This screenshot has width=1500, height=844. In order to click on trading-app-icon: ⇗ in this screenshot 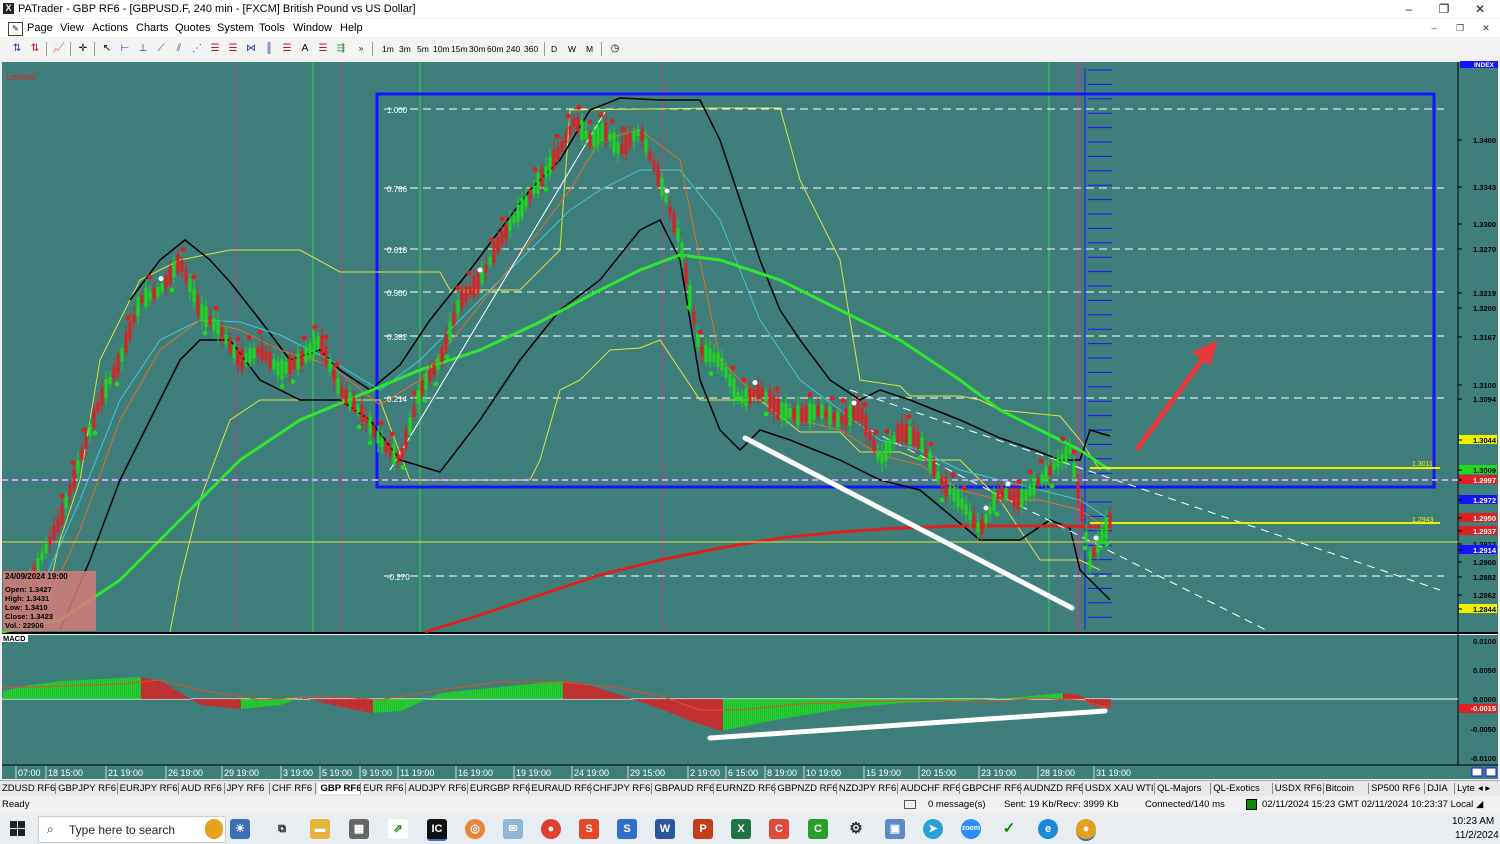, I will do `click(398, 829)`.